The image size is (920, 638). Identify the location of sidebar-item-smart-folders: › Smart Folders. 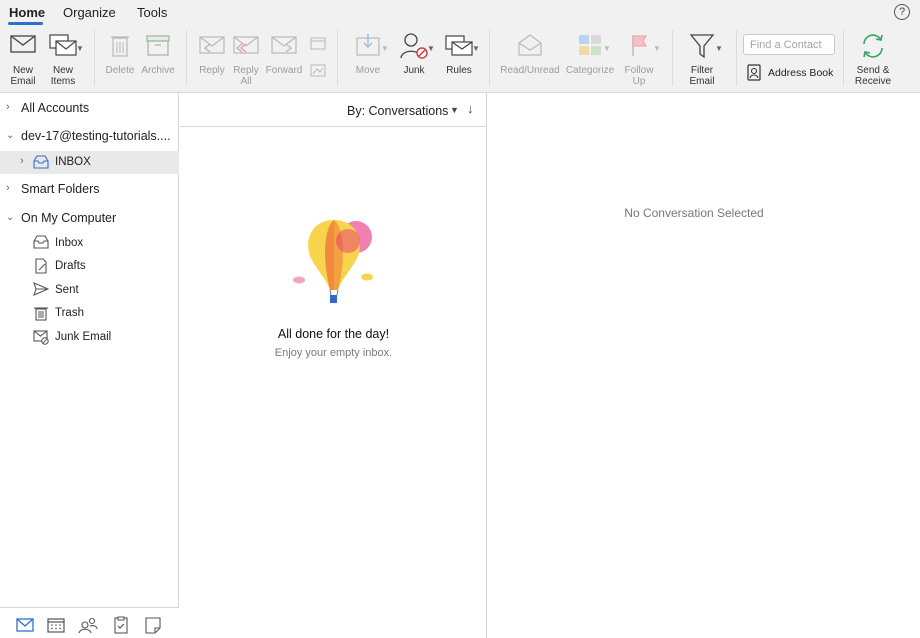
(89, 189).